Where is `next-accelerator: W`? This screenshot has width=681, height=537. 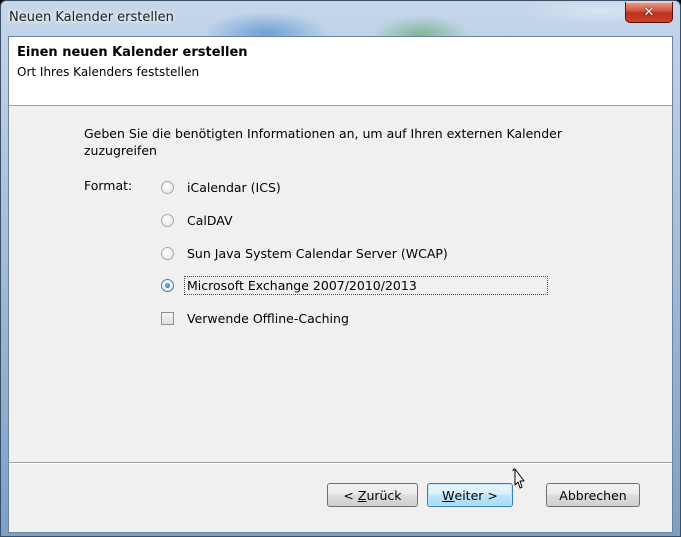 next-accelerator: W is located at coordinates (448, 495).